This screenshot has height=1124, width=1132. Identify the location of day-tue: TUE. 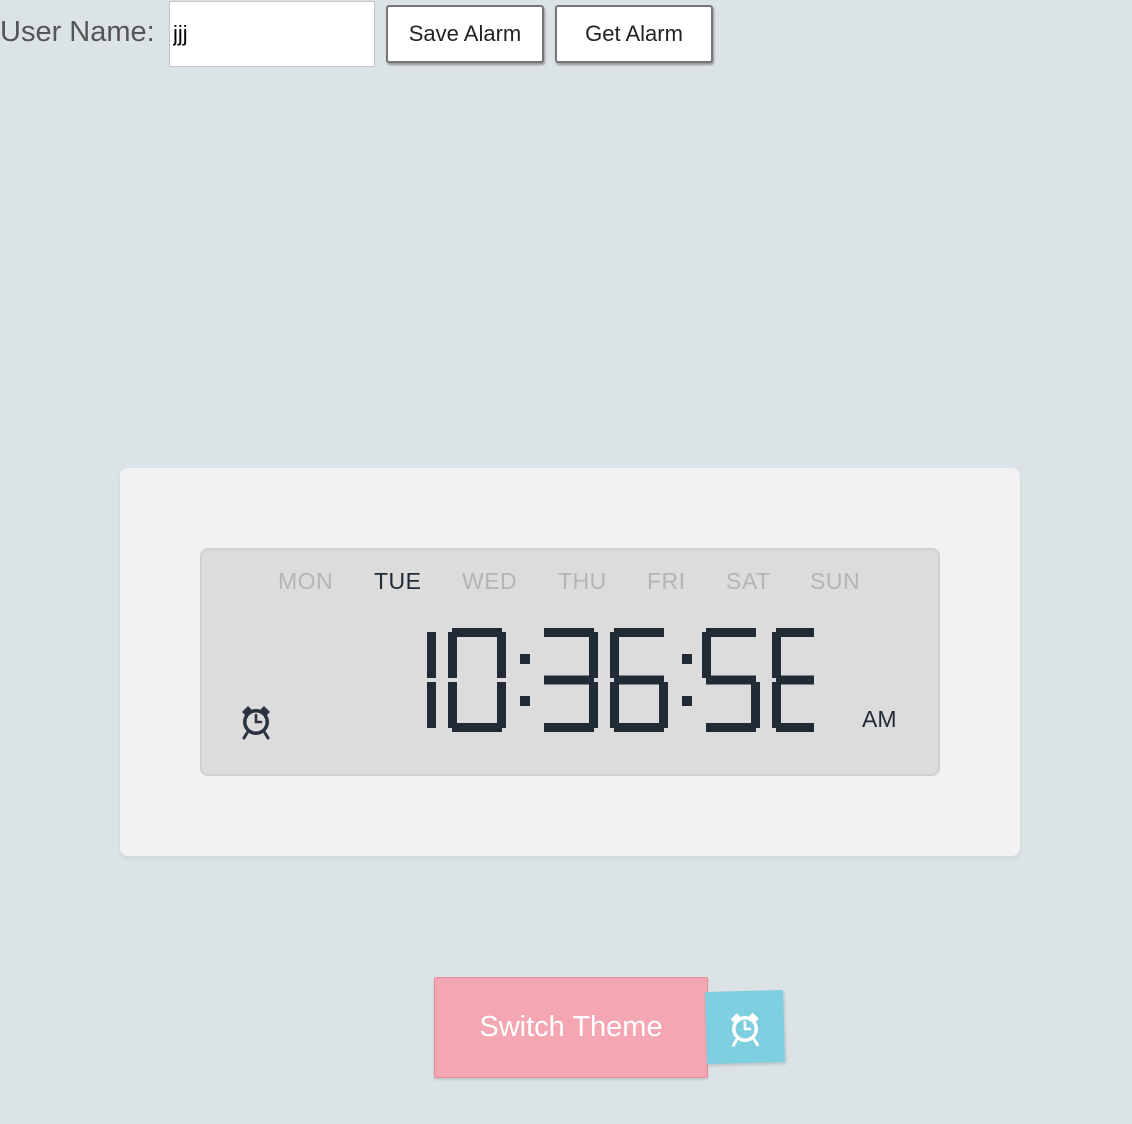
(398, 581).